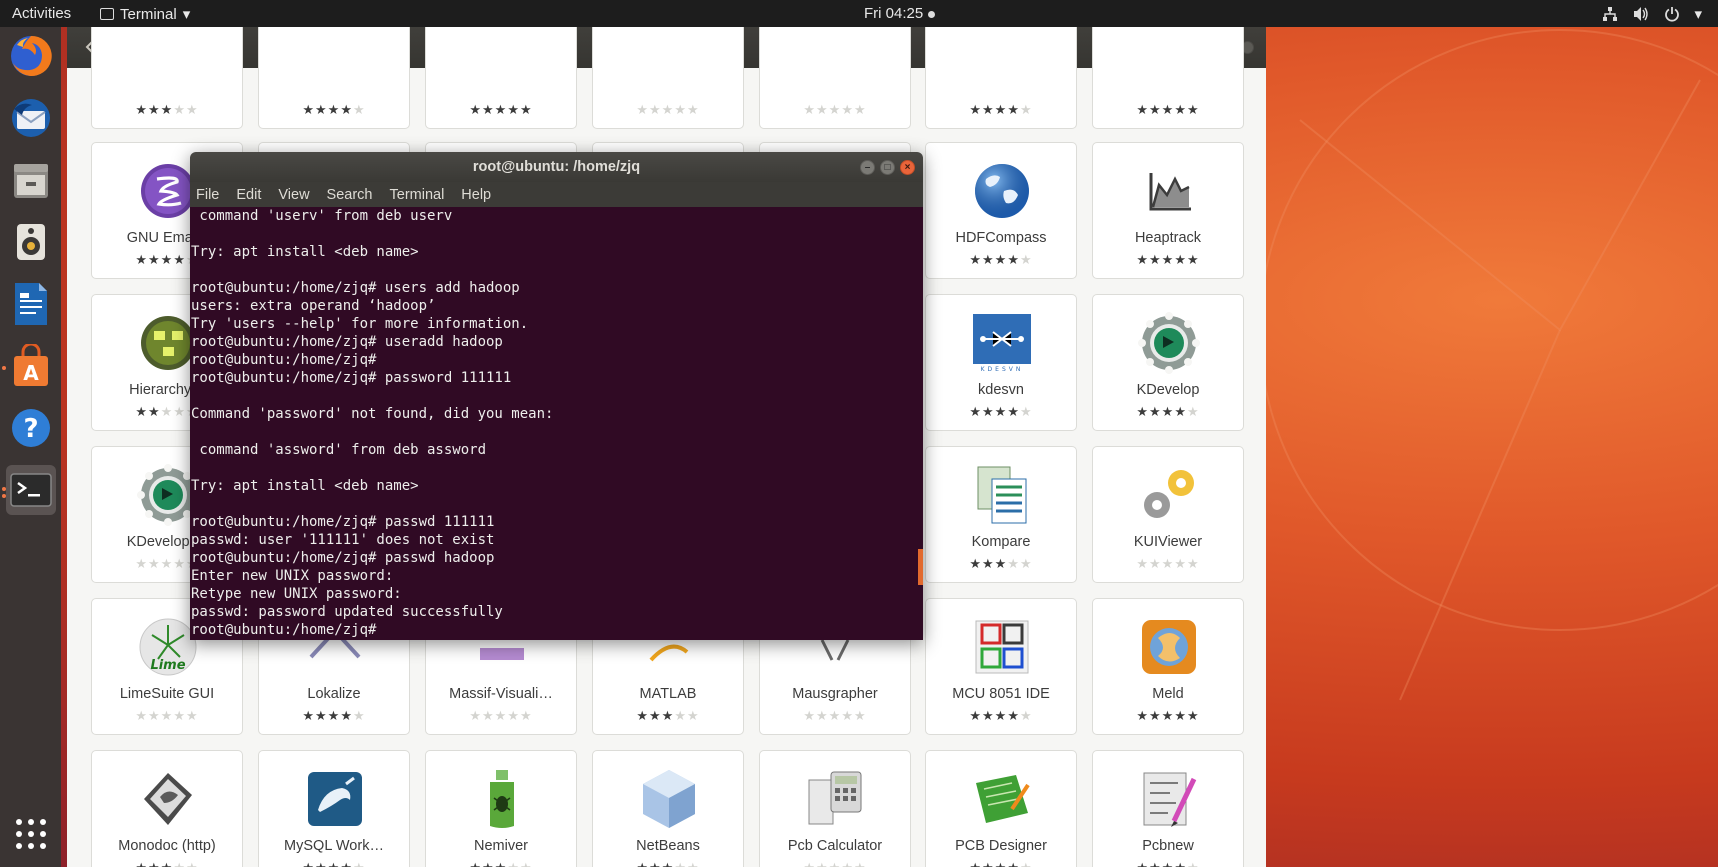 The height and width of the screenshot is (867, 1718). What do you see at coordinates (207, 195) in the screenshot?
I see `menu-file: File` at bounding box center [207, 195].